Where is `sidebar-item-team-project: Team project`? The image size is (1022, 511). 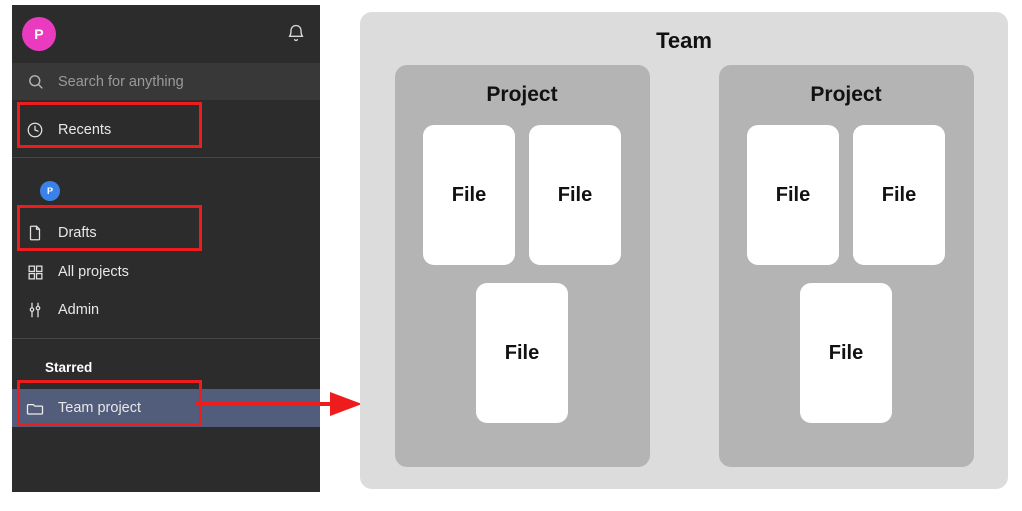
sidebar-item-team-project: Team project is located at coordinates (166, 408).